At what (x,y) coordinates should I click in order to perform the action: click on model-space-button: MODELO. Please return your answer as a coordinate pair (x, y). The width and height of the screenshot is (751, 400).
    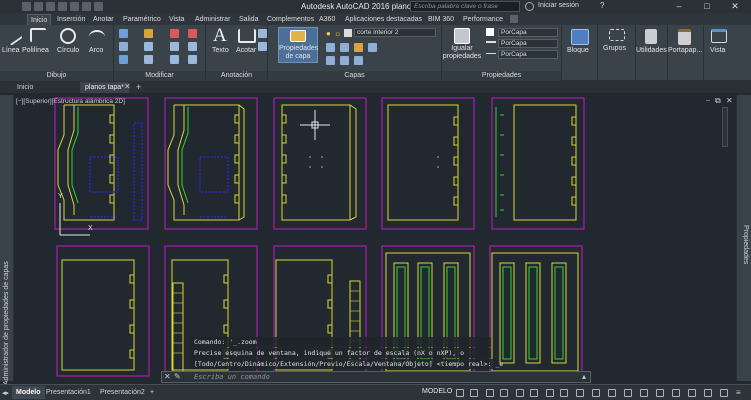
    Looking at the image, I should click on (437, 391).